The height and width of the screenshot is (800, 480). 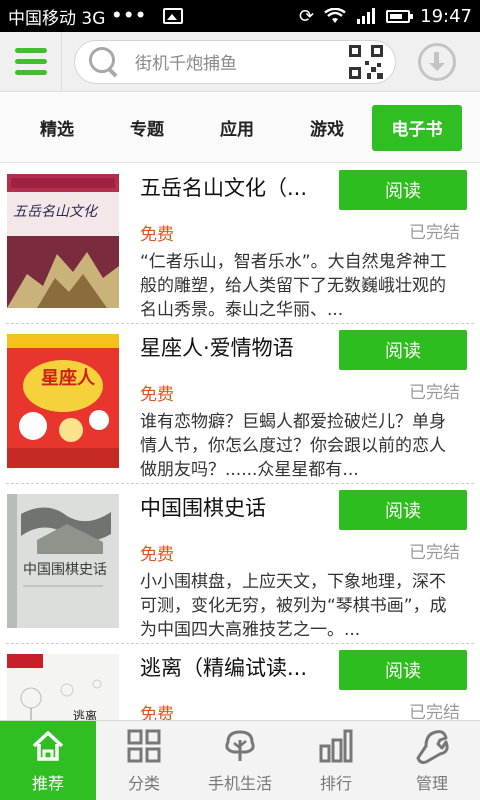 What do you see at coordinates (104, 62) in the screenshot?
I see `search-icon` at bounding box center [104, 62].